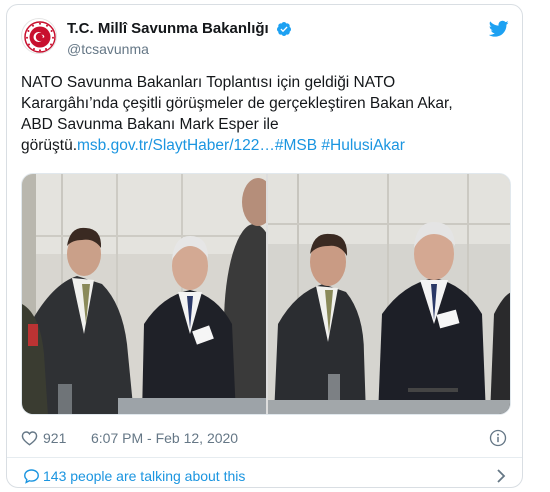 The width and height of the screenshot is (550, 492). What do you see at coordinates (296, 145) in the screenshot?
I see `hashtag-msb: #MSB` at bounding box center [296, 145].